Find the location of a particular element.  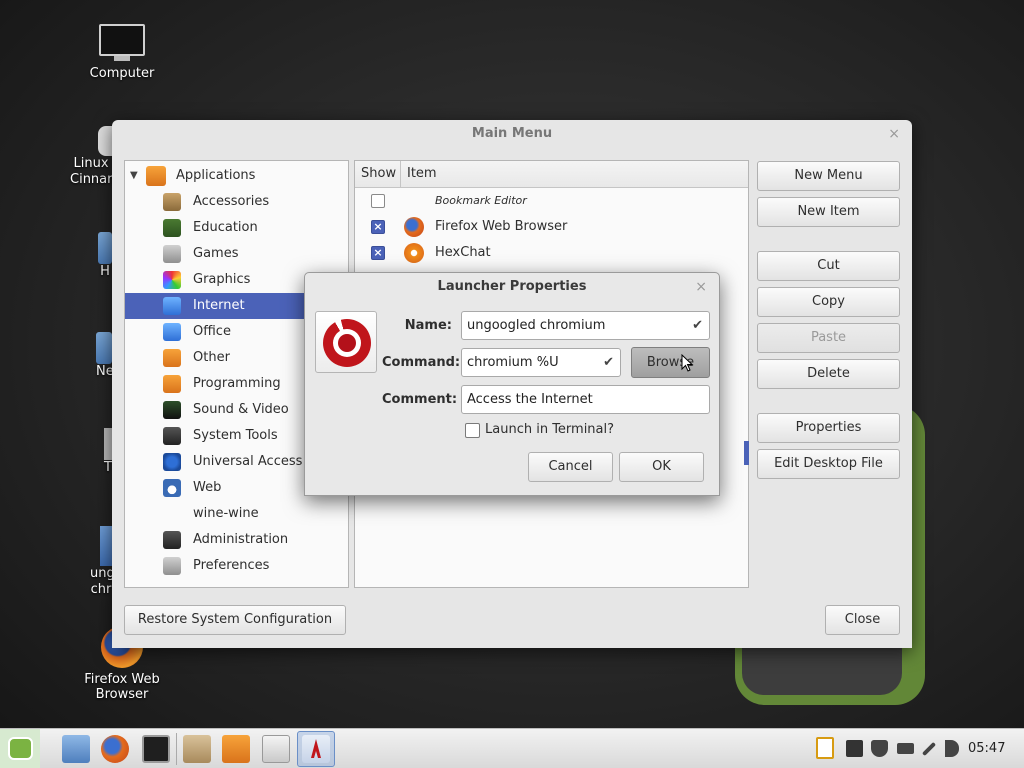

comment-value: Access the Internet is located at coordinates (530, 399).